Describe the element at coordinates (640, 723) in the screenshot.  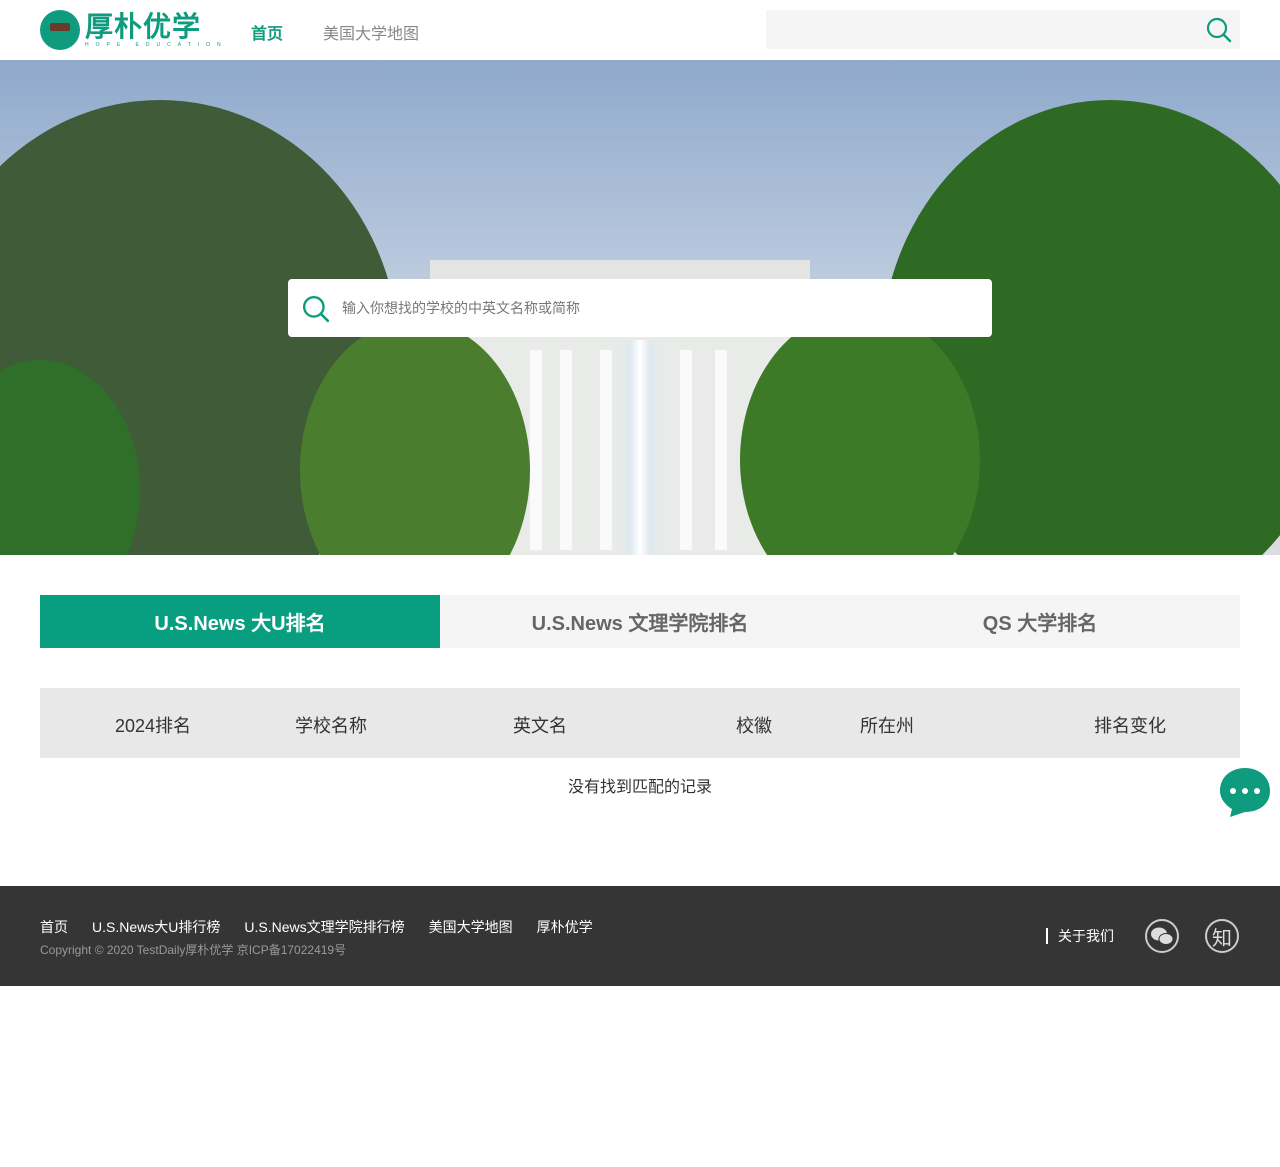
I see `table-header: 2024排名 学校名称 英文名 校徽 所在州 排名变化` at that location.